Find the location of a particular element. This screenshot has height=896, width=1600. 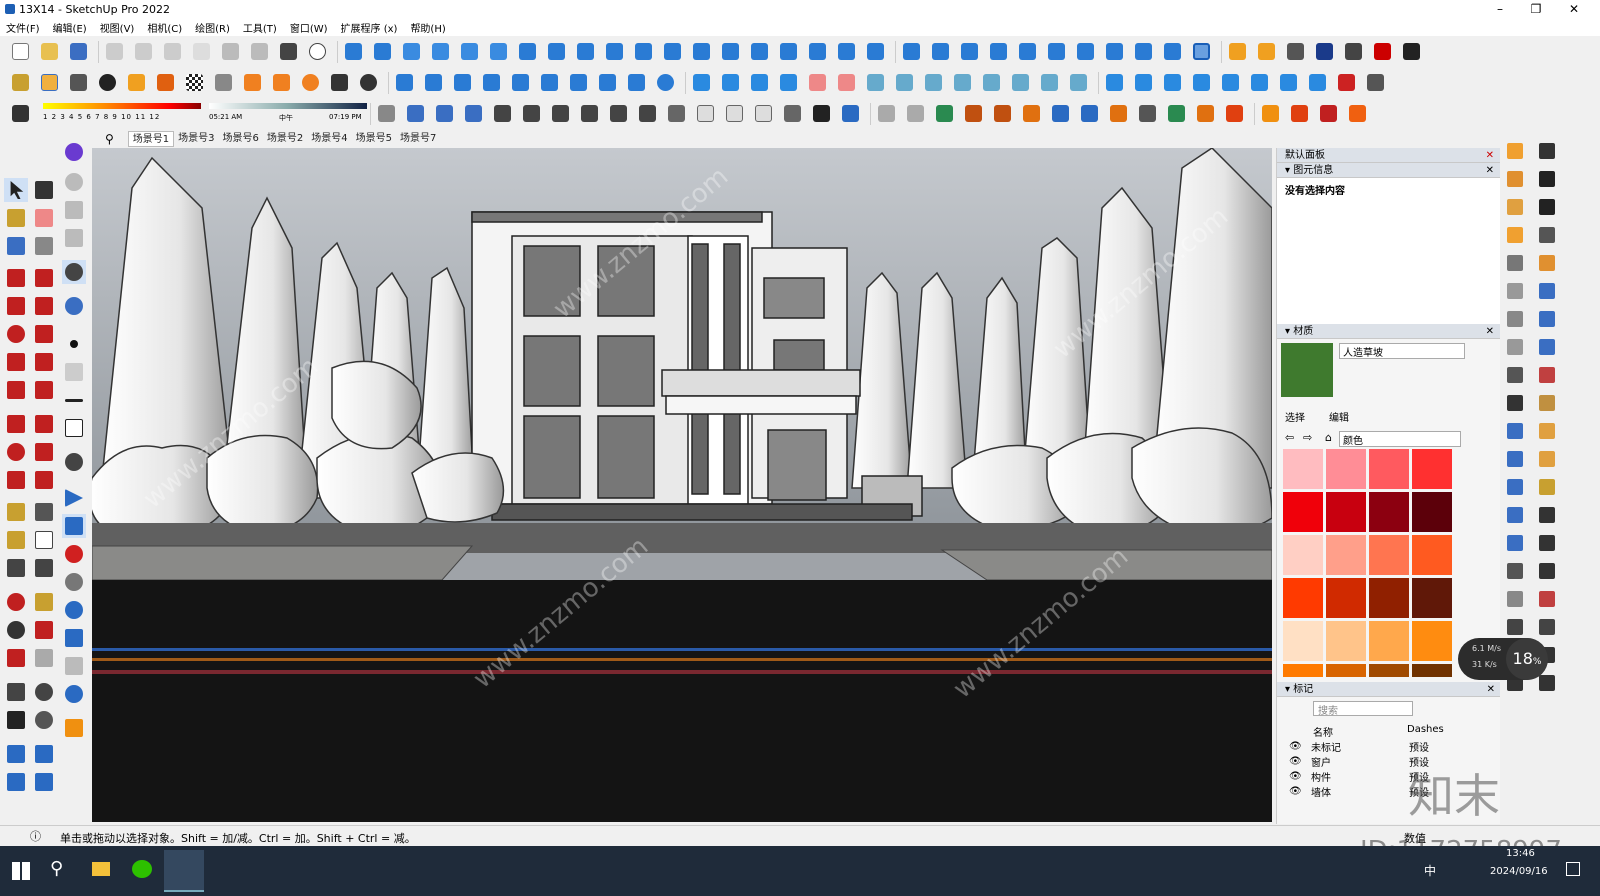

record-icon is located at coordinates (74, 554).